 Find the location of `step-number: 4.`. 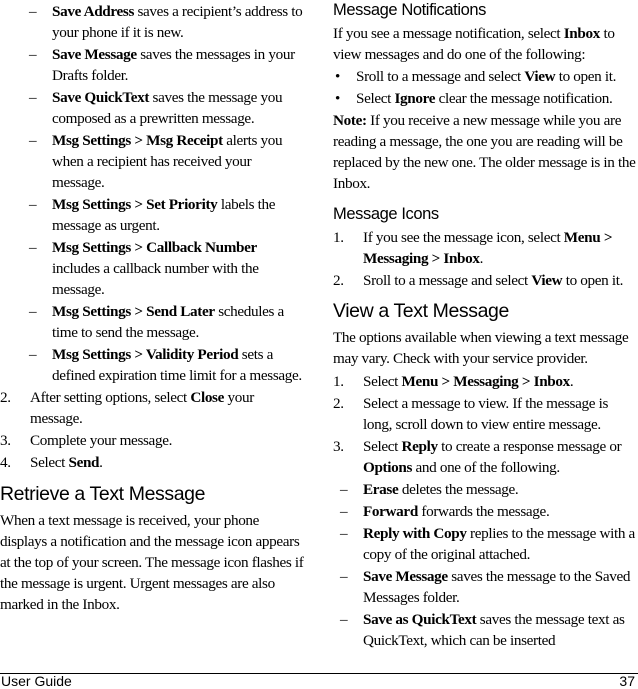

step-number: 4. is located at coordinates (5, 462).